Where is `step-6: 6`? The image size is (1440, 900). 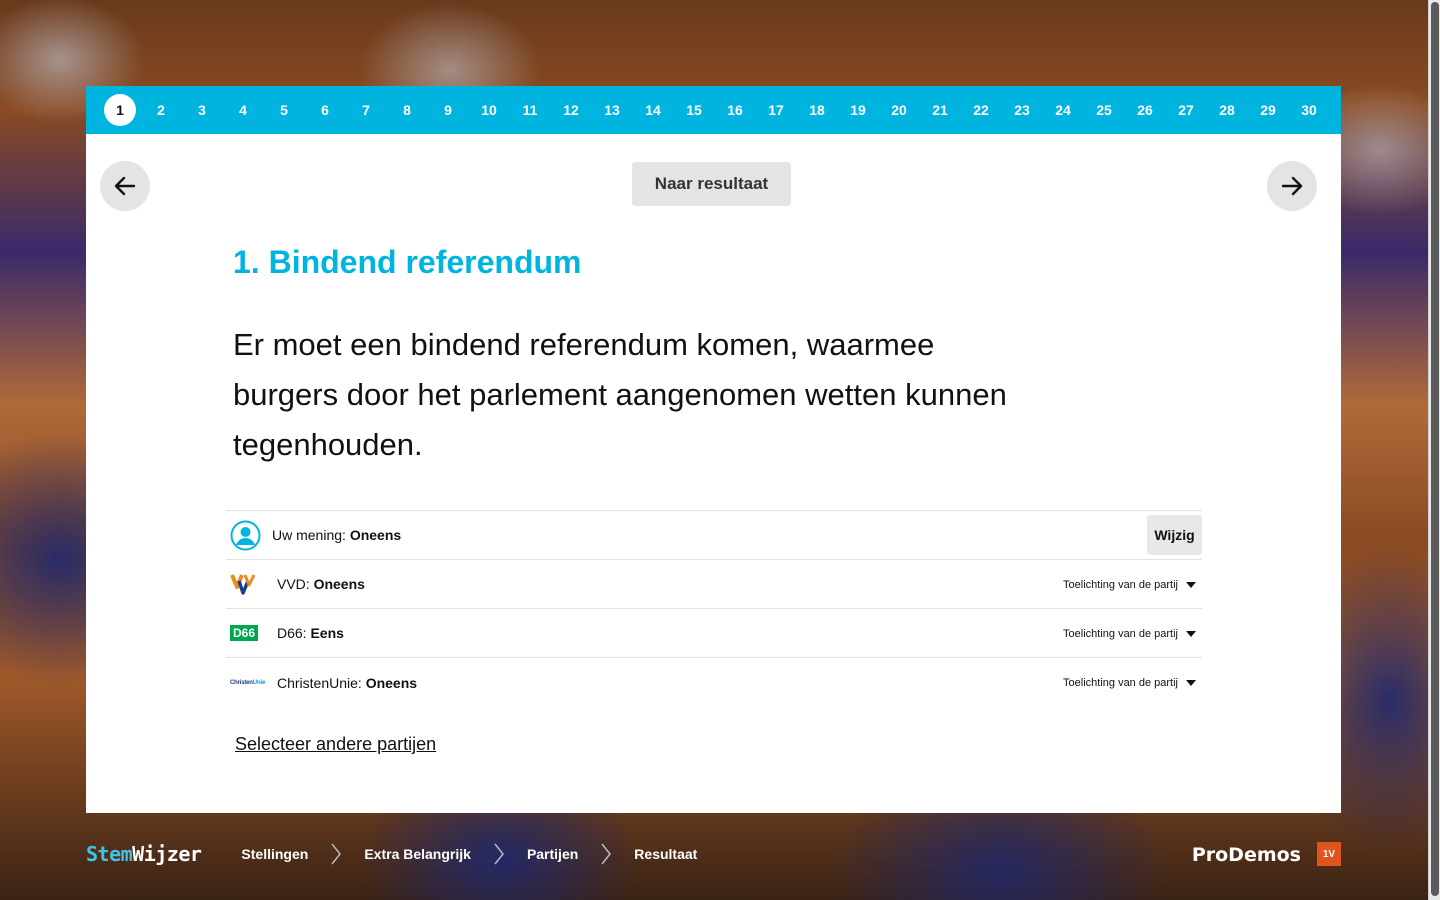
step-6: 6 is located at coordinates (325, 110).